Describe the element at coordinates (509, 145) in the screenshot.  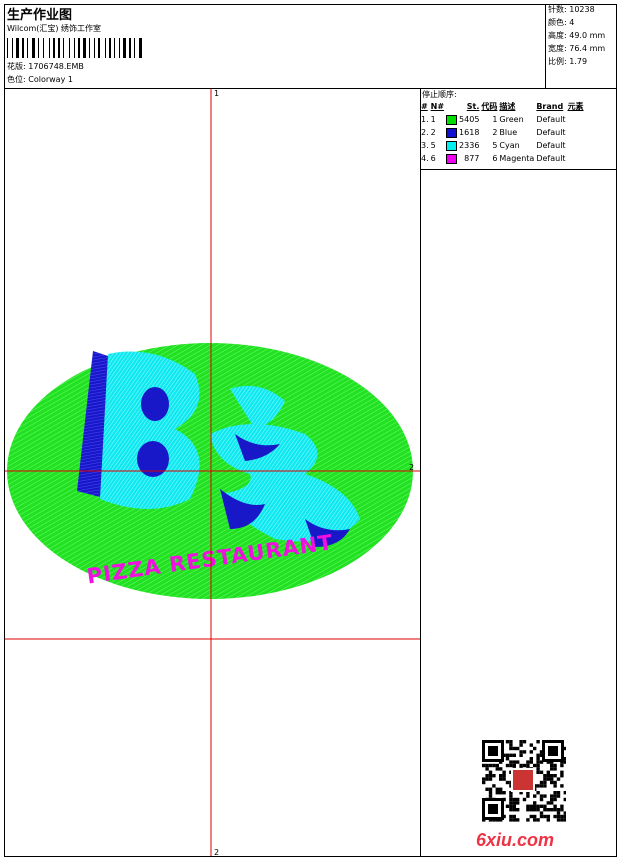
I see `row-desc: Cyan` at that location.